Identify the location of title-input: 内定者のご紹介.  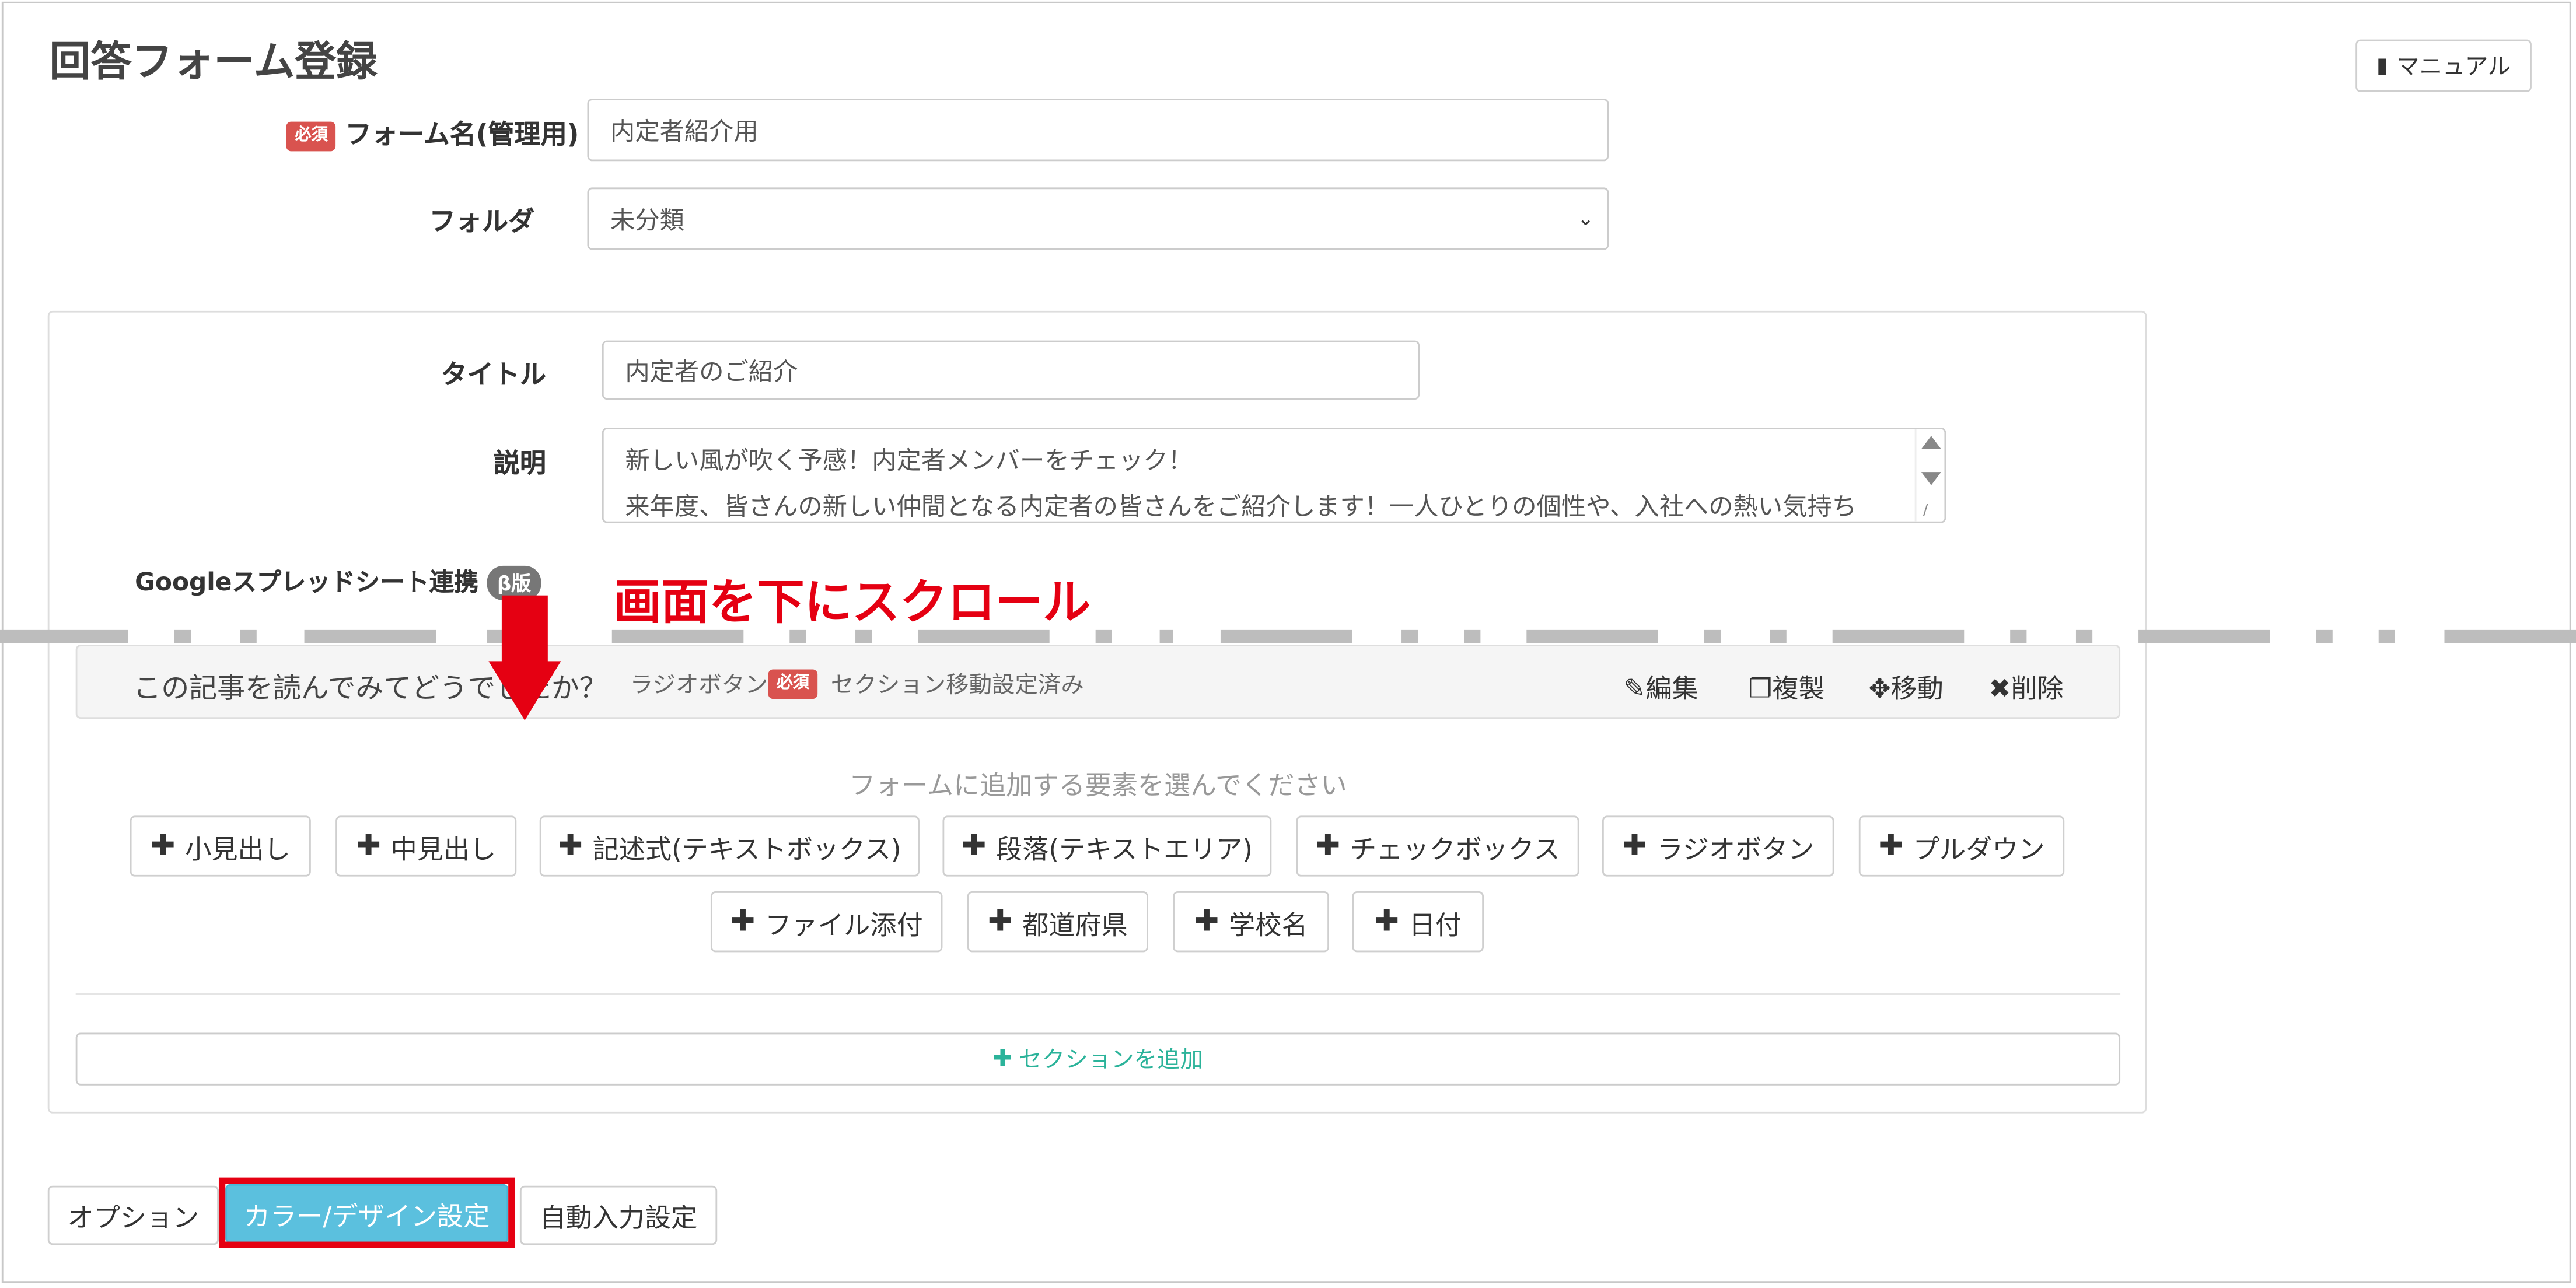
(1011, 370).